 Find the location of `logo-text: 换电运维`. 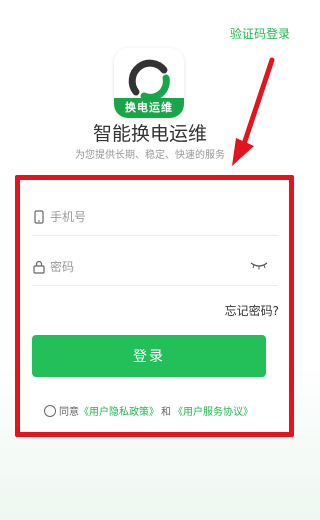

logo-text: 换电运维 is located at coordinates (149, 108).